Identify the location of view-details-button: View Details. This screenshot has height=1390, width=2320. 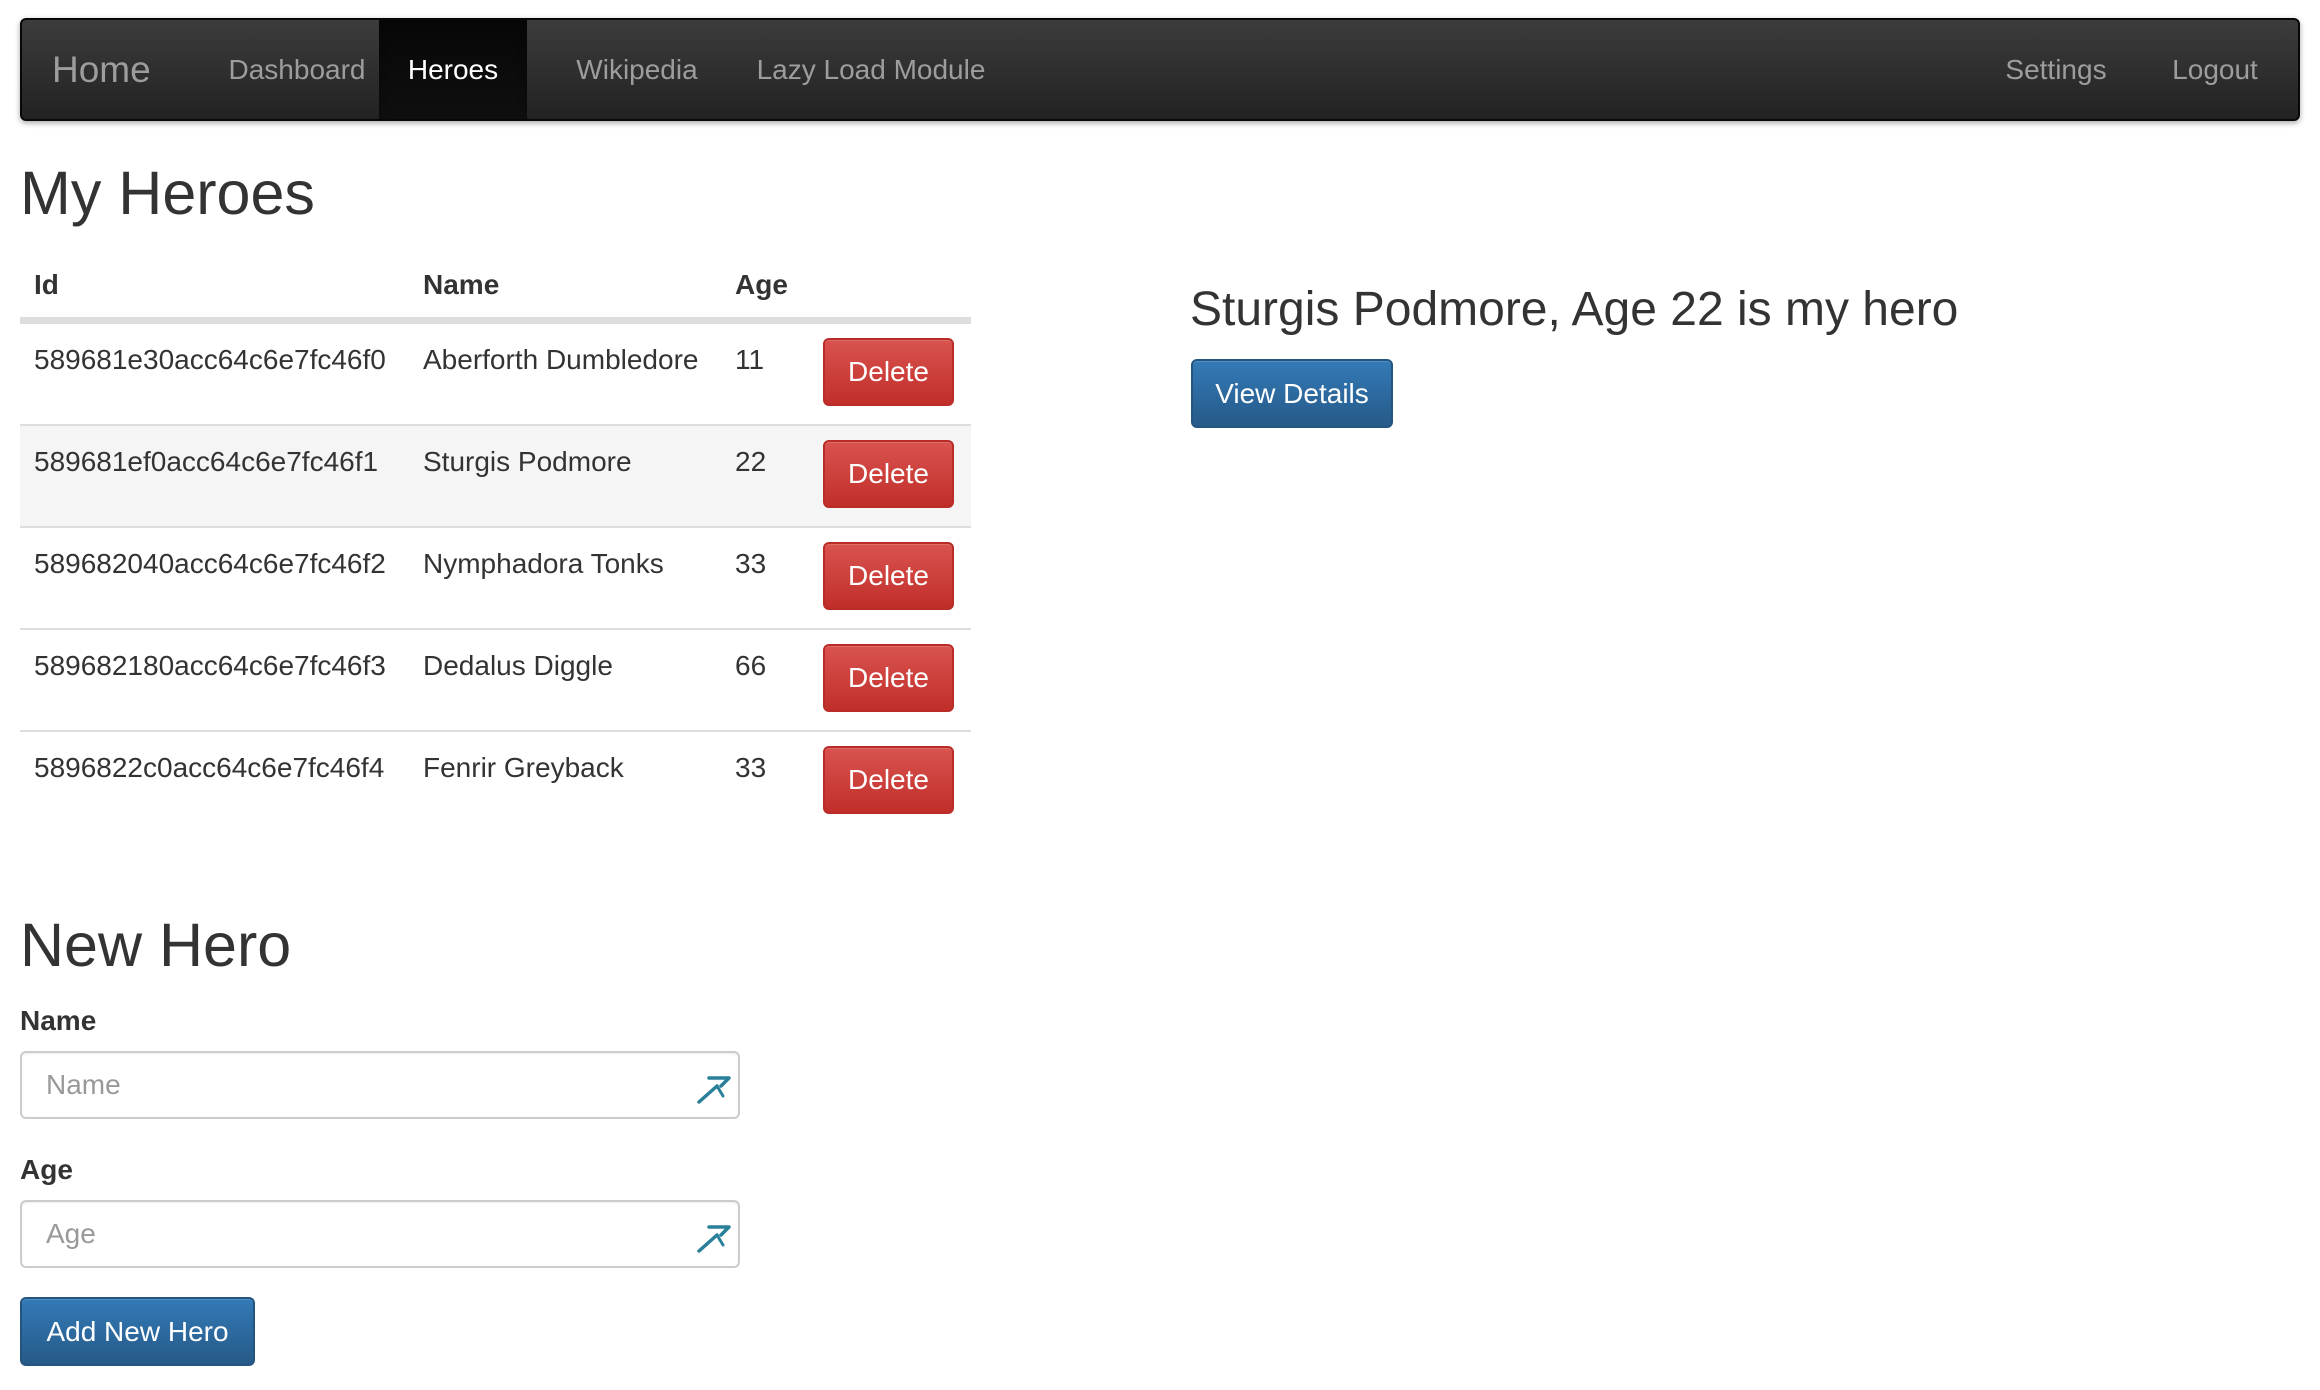
(1292, 393).